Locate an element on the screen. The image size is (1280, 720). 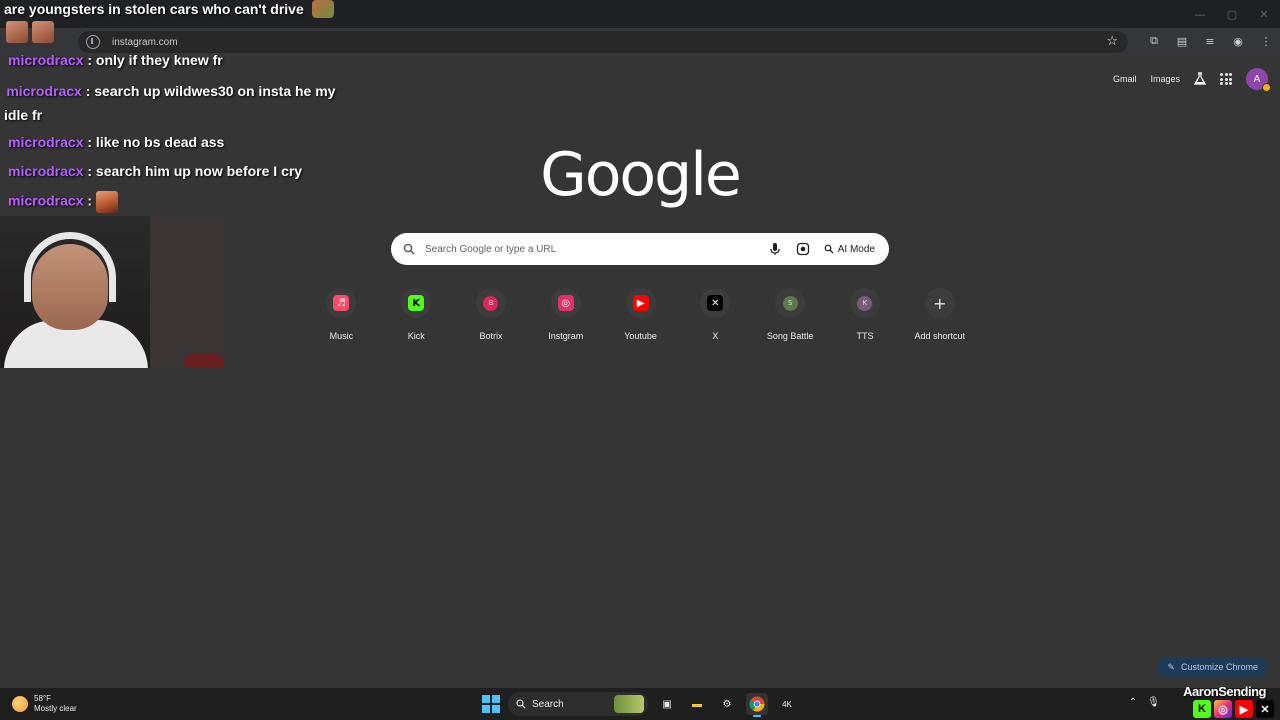
chevron-up-icon: ⌃ is located at coordinates (1133, 702).